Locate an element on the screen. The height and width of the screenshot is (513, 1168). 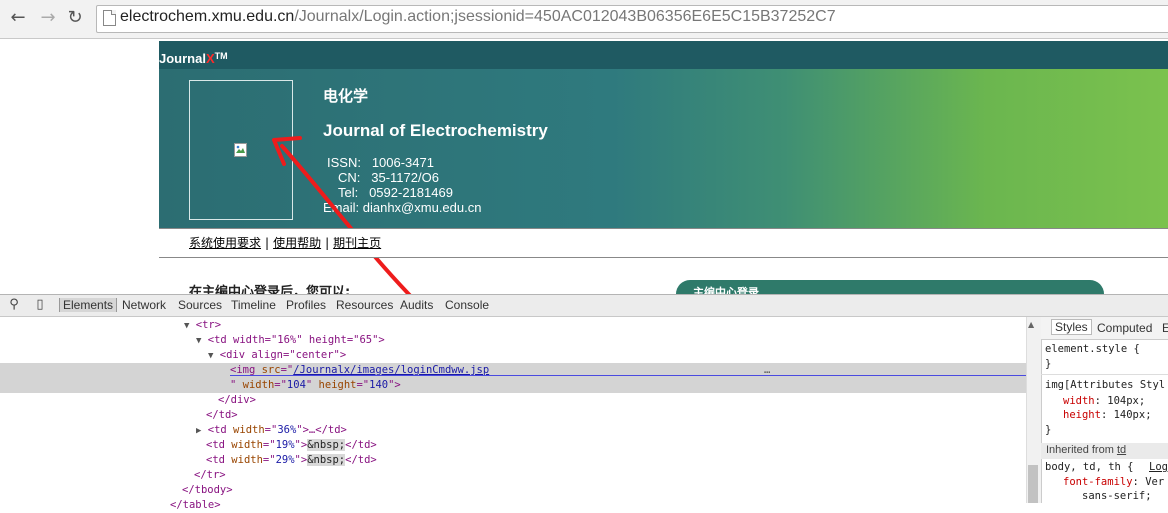
dom-node-td-close: </td> is located at coordinates (222, 415).